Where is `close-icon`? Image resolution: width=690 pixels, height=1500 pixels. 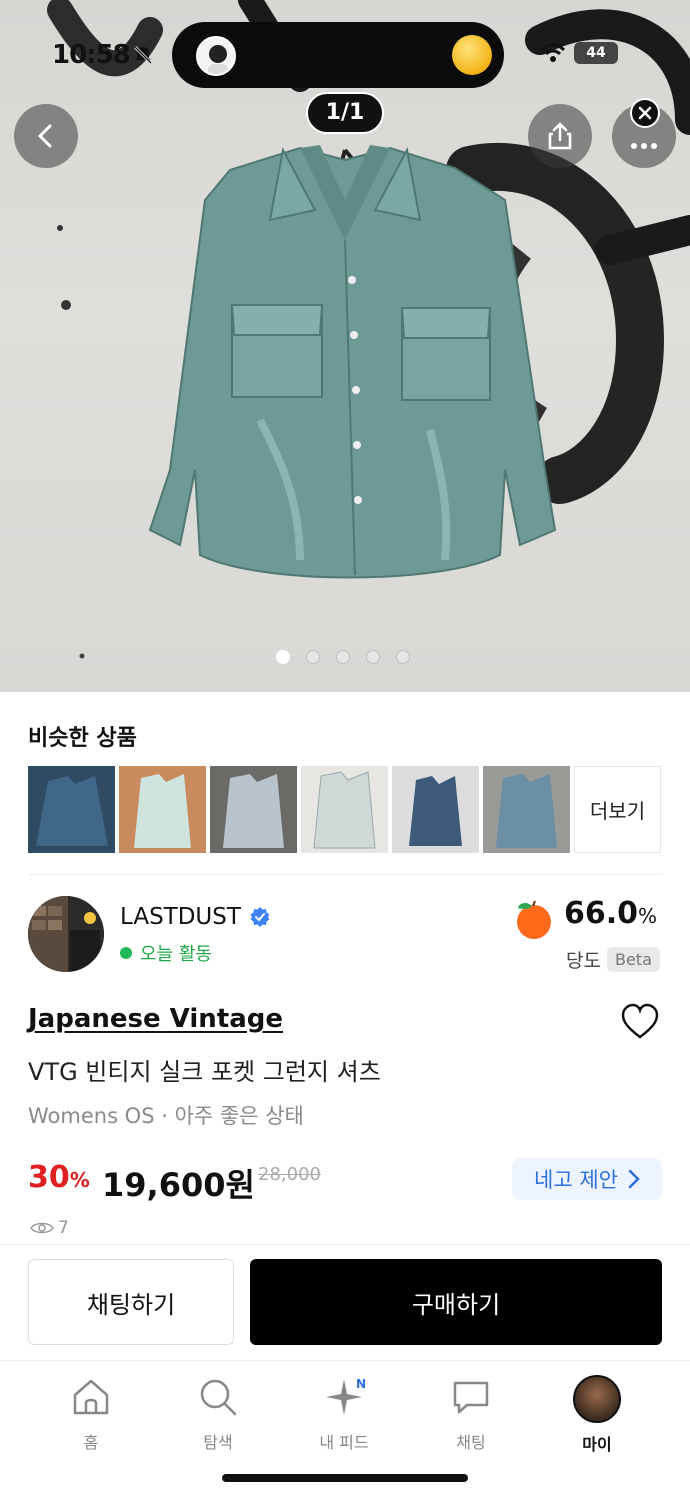 close-icon is located at coordinates (645, 113).